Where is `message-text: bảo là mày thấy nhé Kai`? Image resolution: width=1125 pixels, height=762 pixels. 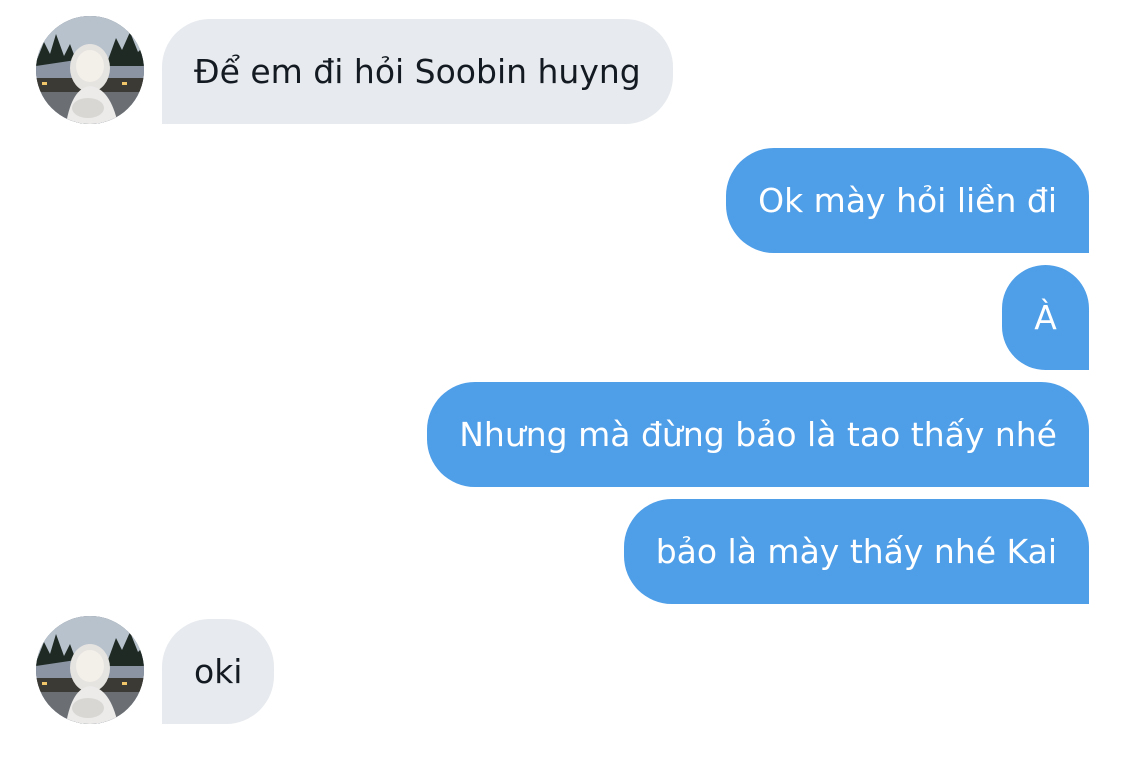 message-text: bảo là mày thấy nhé Kai is located at coordinates (856, 551).